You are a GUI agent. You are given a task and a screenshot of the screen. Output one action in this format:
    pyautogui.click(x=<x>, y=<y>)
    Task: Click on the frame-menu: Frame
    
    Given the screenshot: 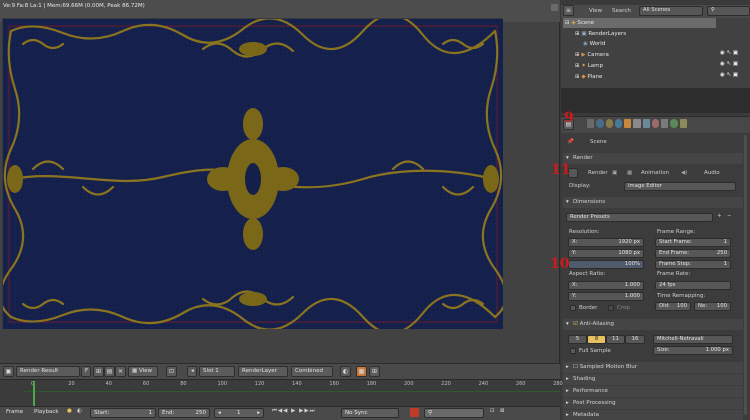 What is the action you would take?
    pyautogui.click(x=14, y=412)
    